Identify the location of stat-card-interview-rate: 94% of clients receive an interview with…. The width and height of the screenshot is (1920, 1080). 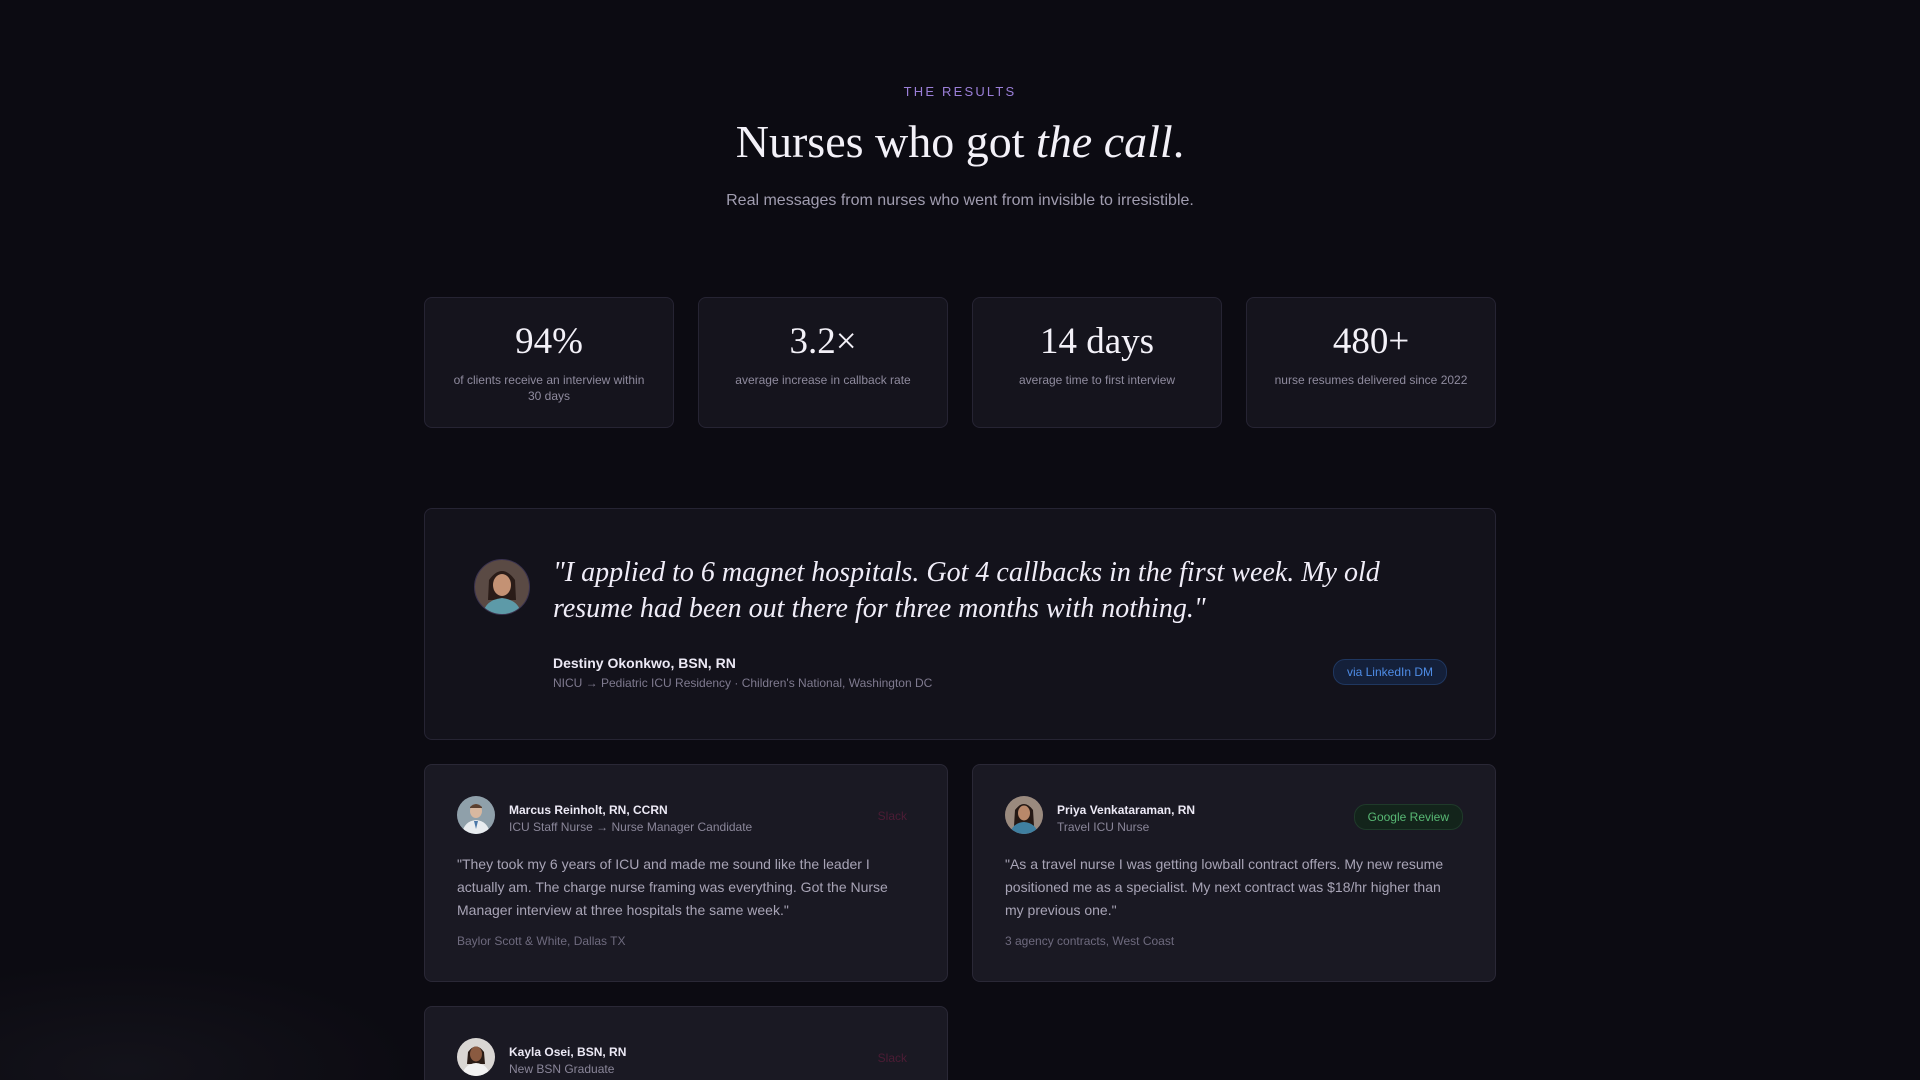
(549, 362).